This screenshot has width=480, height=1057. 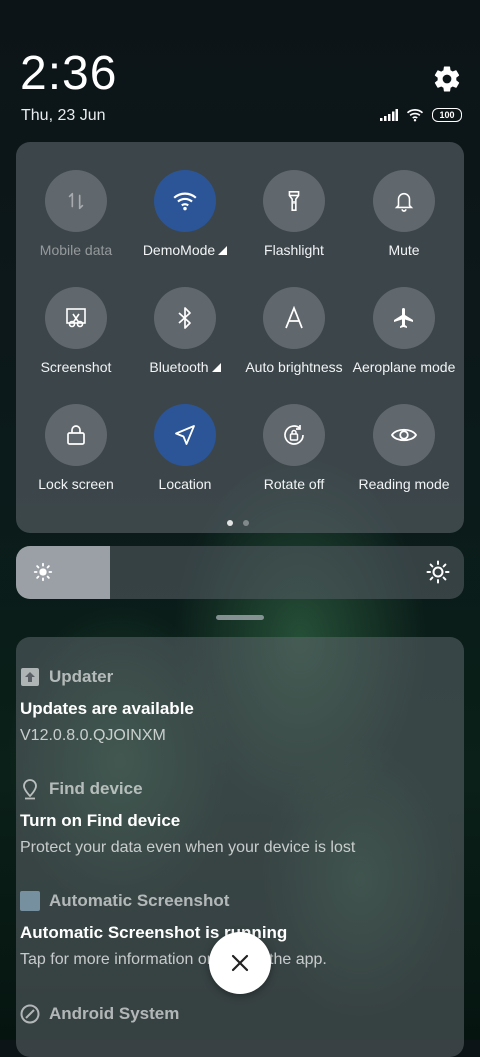 What do you see at coordinates (179, 250) in the screenshot?
I see `tile-label-text: DemoMode` at bounding box center [179, 250].